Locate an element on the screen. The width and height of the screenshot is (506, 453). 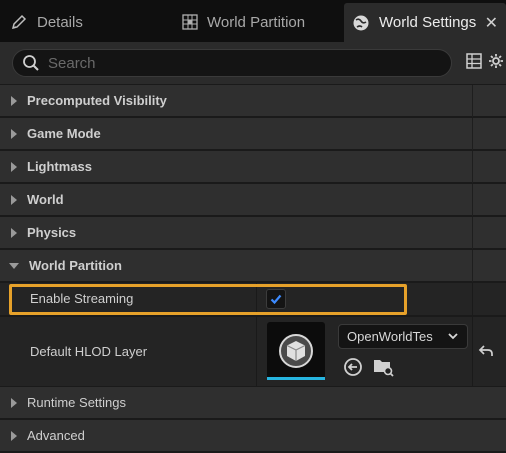
search-icon is located at coordinates (31, 63).